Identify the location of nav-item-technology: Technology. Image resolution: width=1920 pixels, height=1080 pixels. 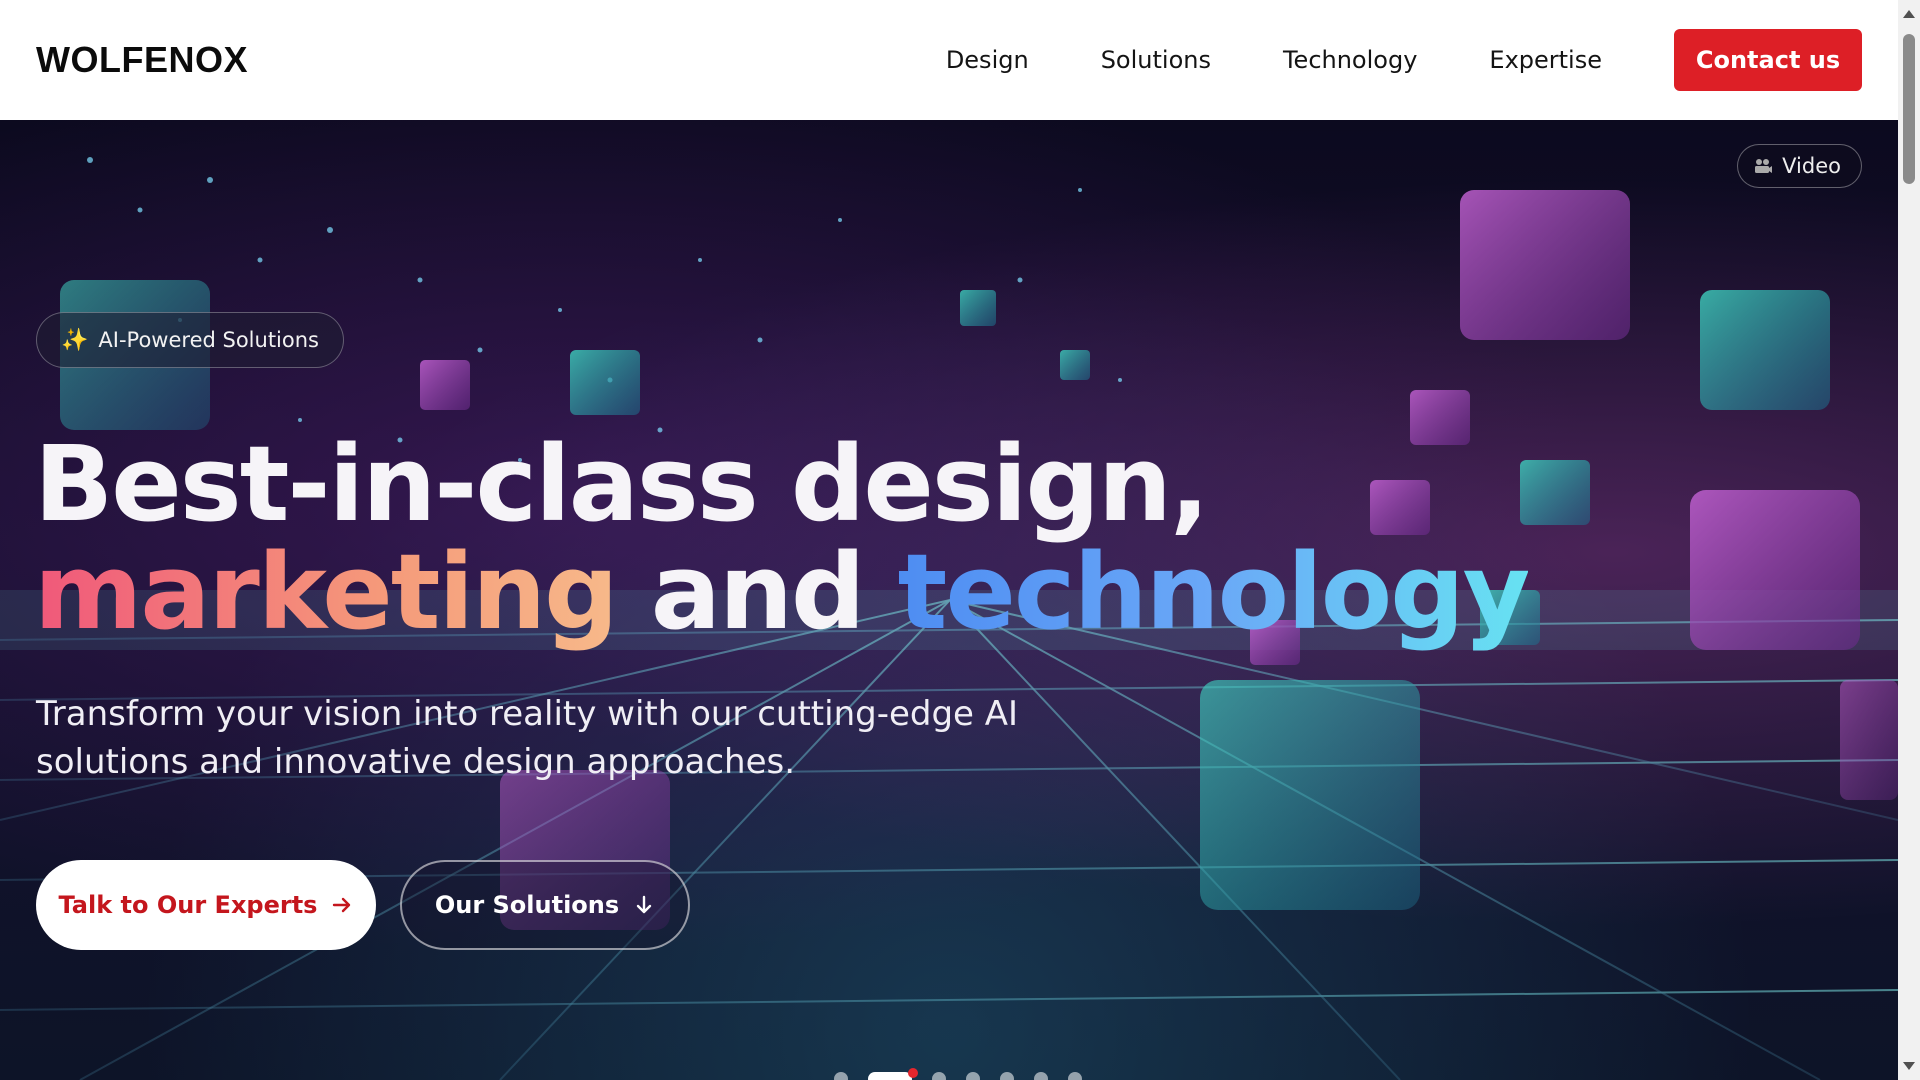
(1350, 60).